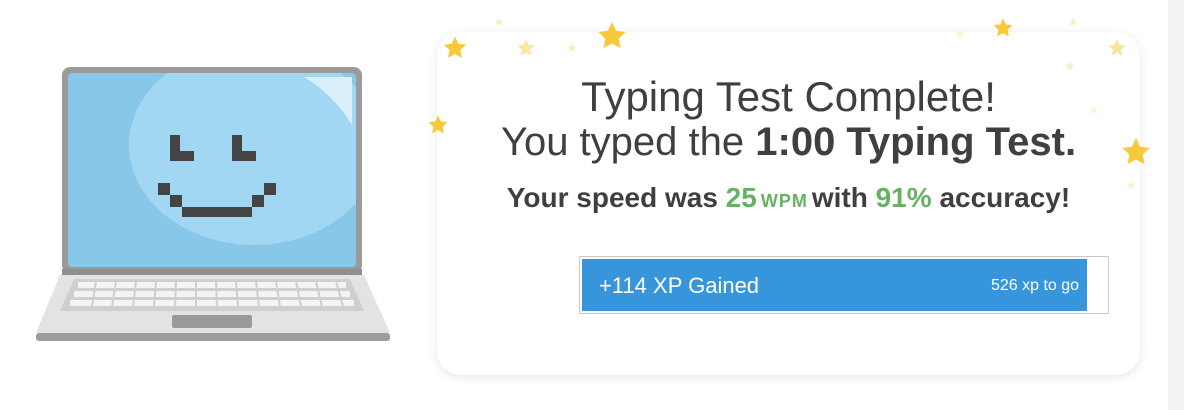 The image size is (1184, 410). I want to click on wpm-unit: WPM, so click(784, 201).